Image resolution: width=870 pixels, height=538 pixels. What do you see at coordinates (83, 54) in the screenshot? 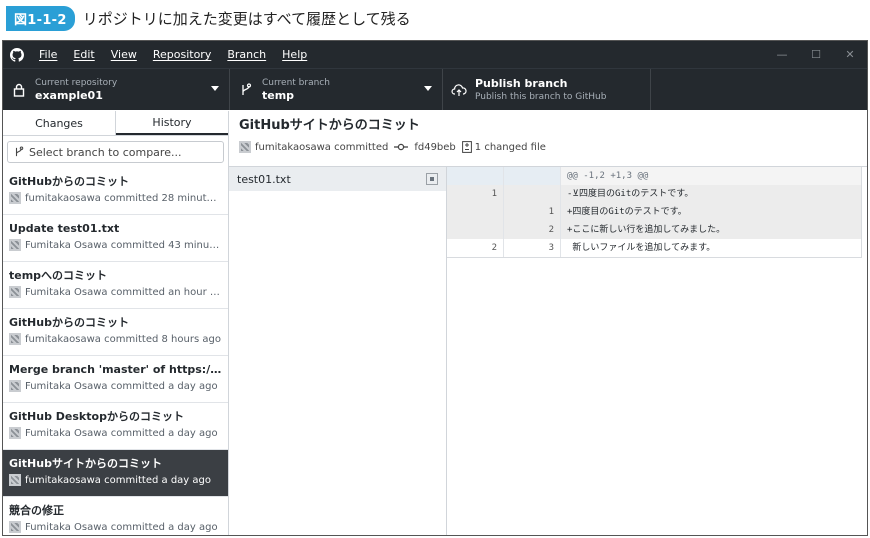
I see `menu-edit: Edit` at bounding box center [83, 54].